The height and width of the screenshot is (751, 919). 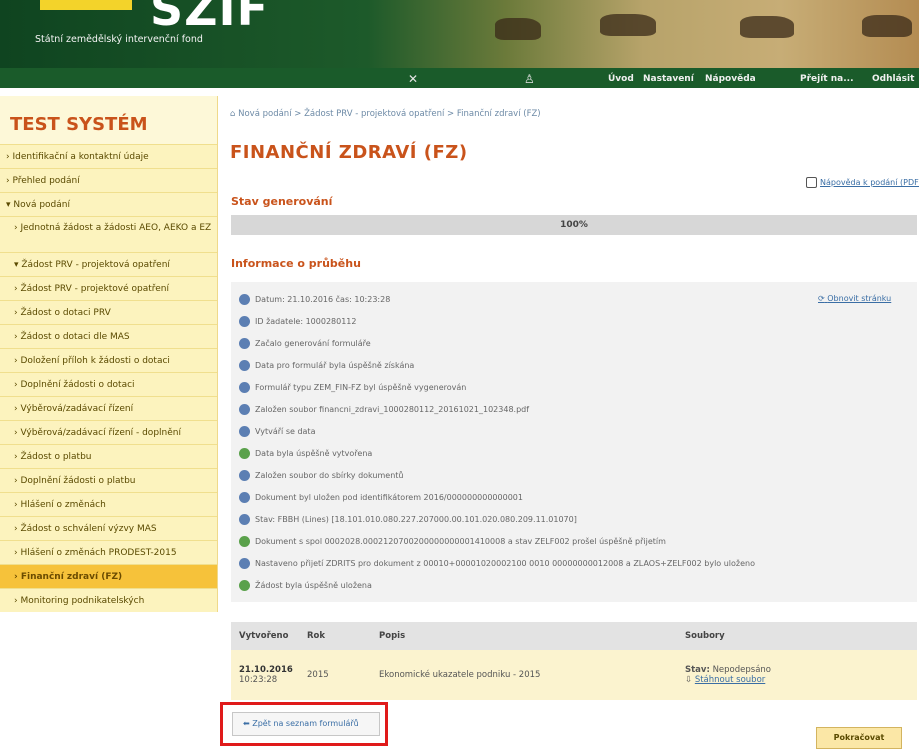 What do you see at coordinates (859, 738) in the screenshot?
I see `continue-button: Pokračovat` at bounding box center [859, 738].